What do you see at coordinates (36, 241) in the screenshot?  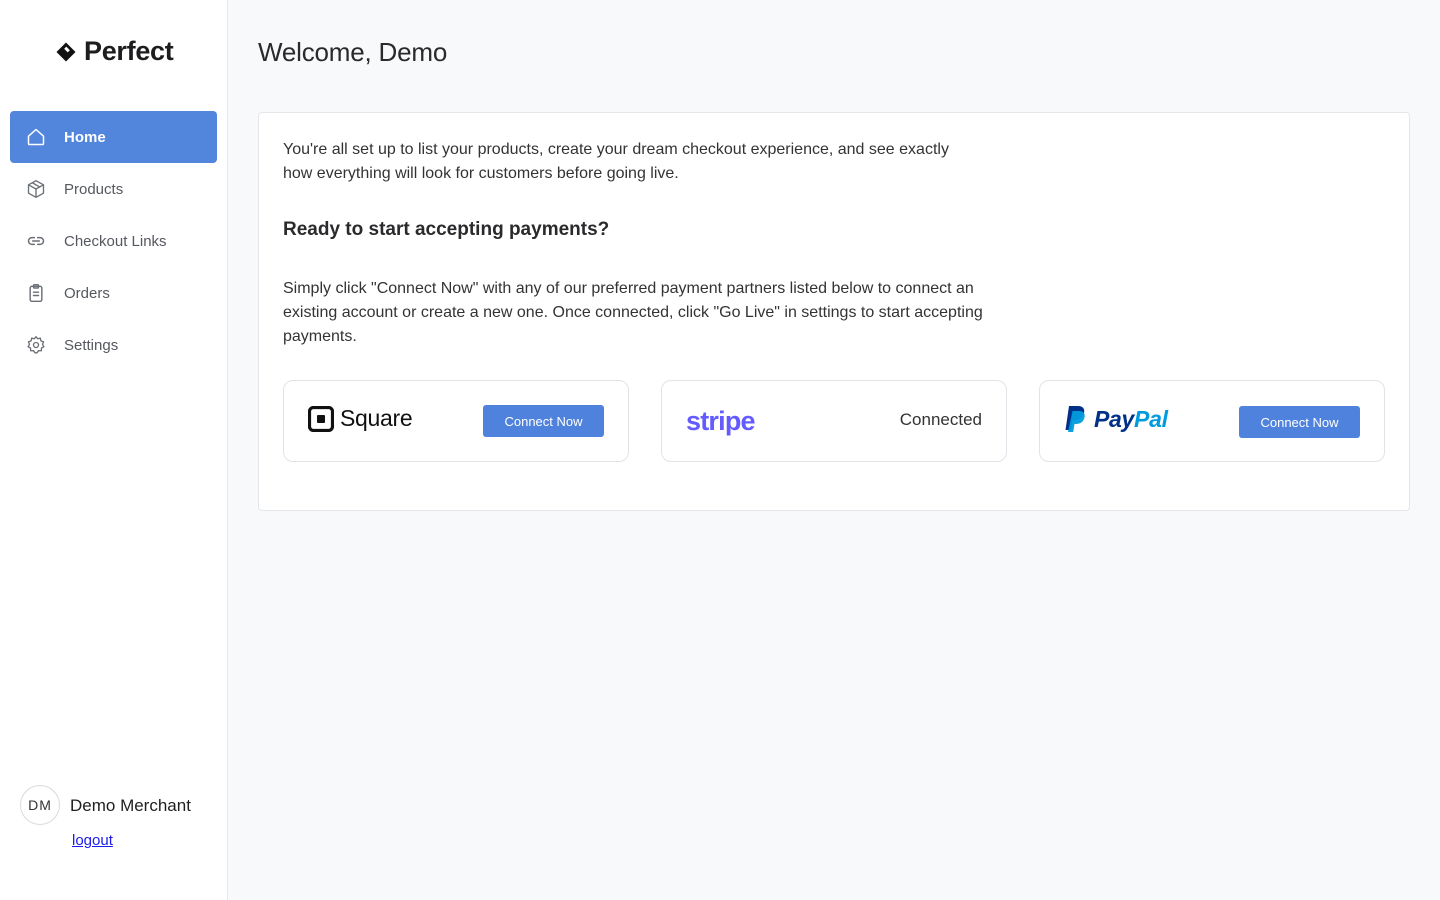 I see `link-icon` at bounding box center [36, 241].